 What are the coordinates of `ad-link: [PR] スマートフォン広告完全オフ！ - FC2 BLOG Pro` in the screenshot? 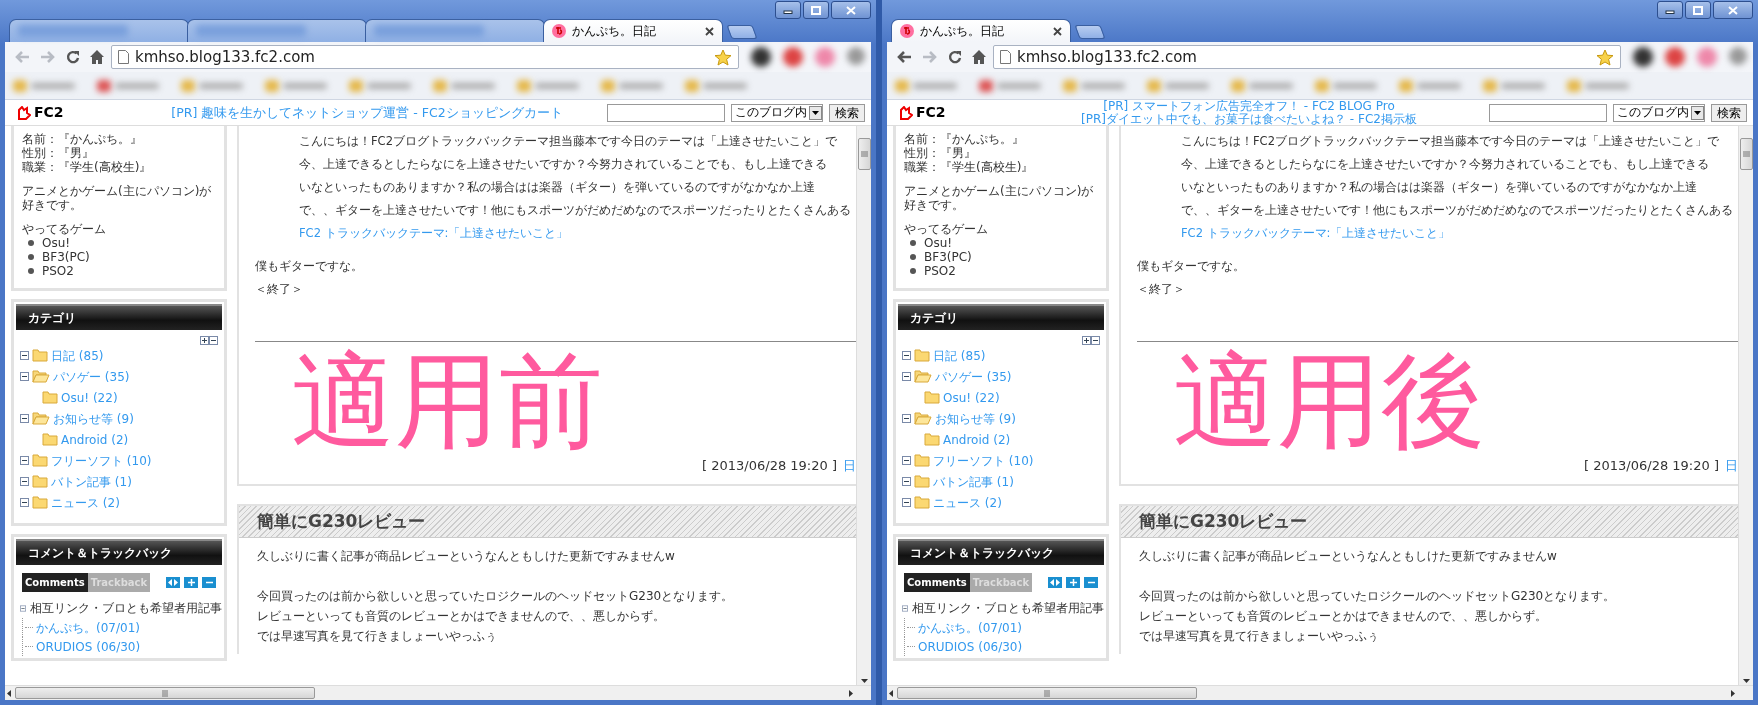 It's located at (1249, 106).